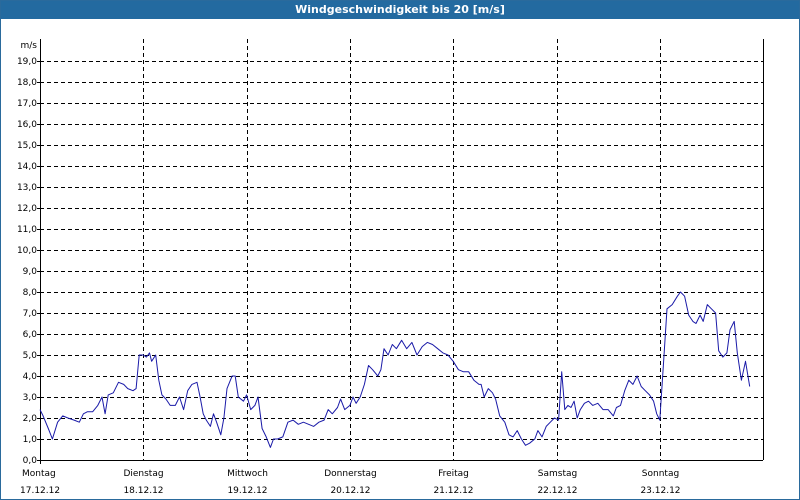 The width and height of the screenshot is (800, 500). I want to click on y-tick-label: 0,0, so click(30, 461).